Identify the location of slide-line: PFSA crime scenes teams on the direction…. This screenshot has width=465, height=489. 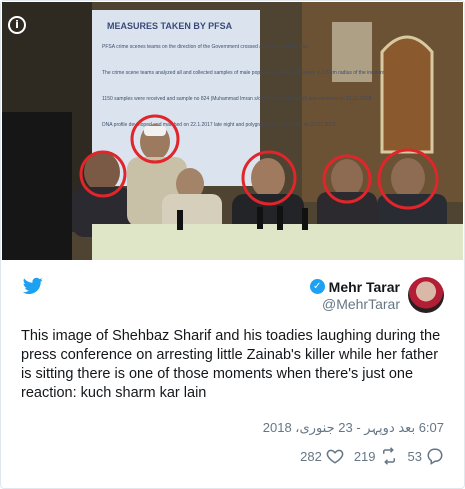
(205, 47).